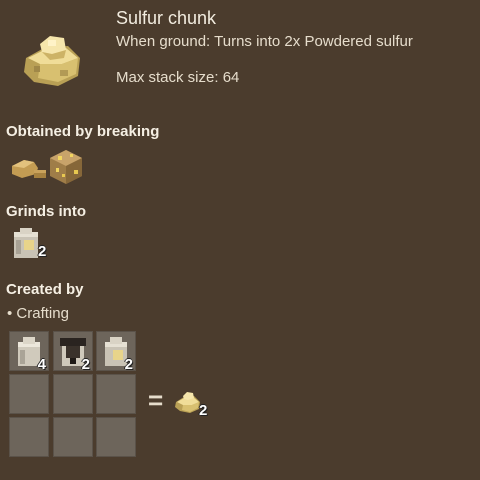 Image resolution: width=480 pixels, height=480 pixels. What do you see at coordinates (28, 243) in the screenshot?
I see `powdered-sulfur-bag-icon: 2` at bounding box center [28, 243].